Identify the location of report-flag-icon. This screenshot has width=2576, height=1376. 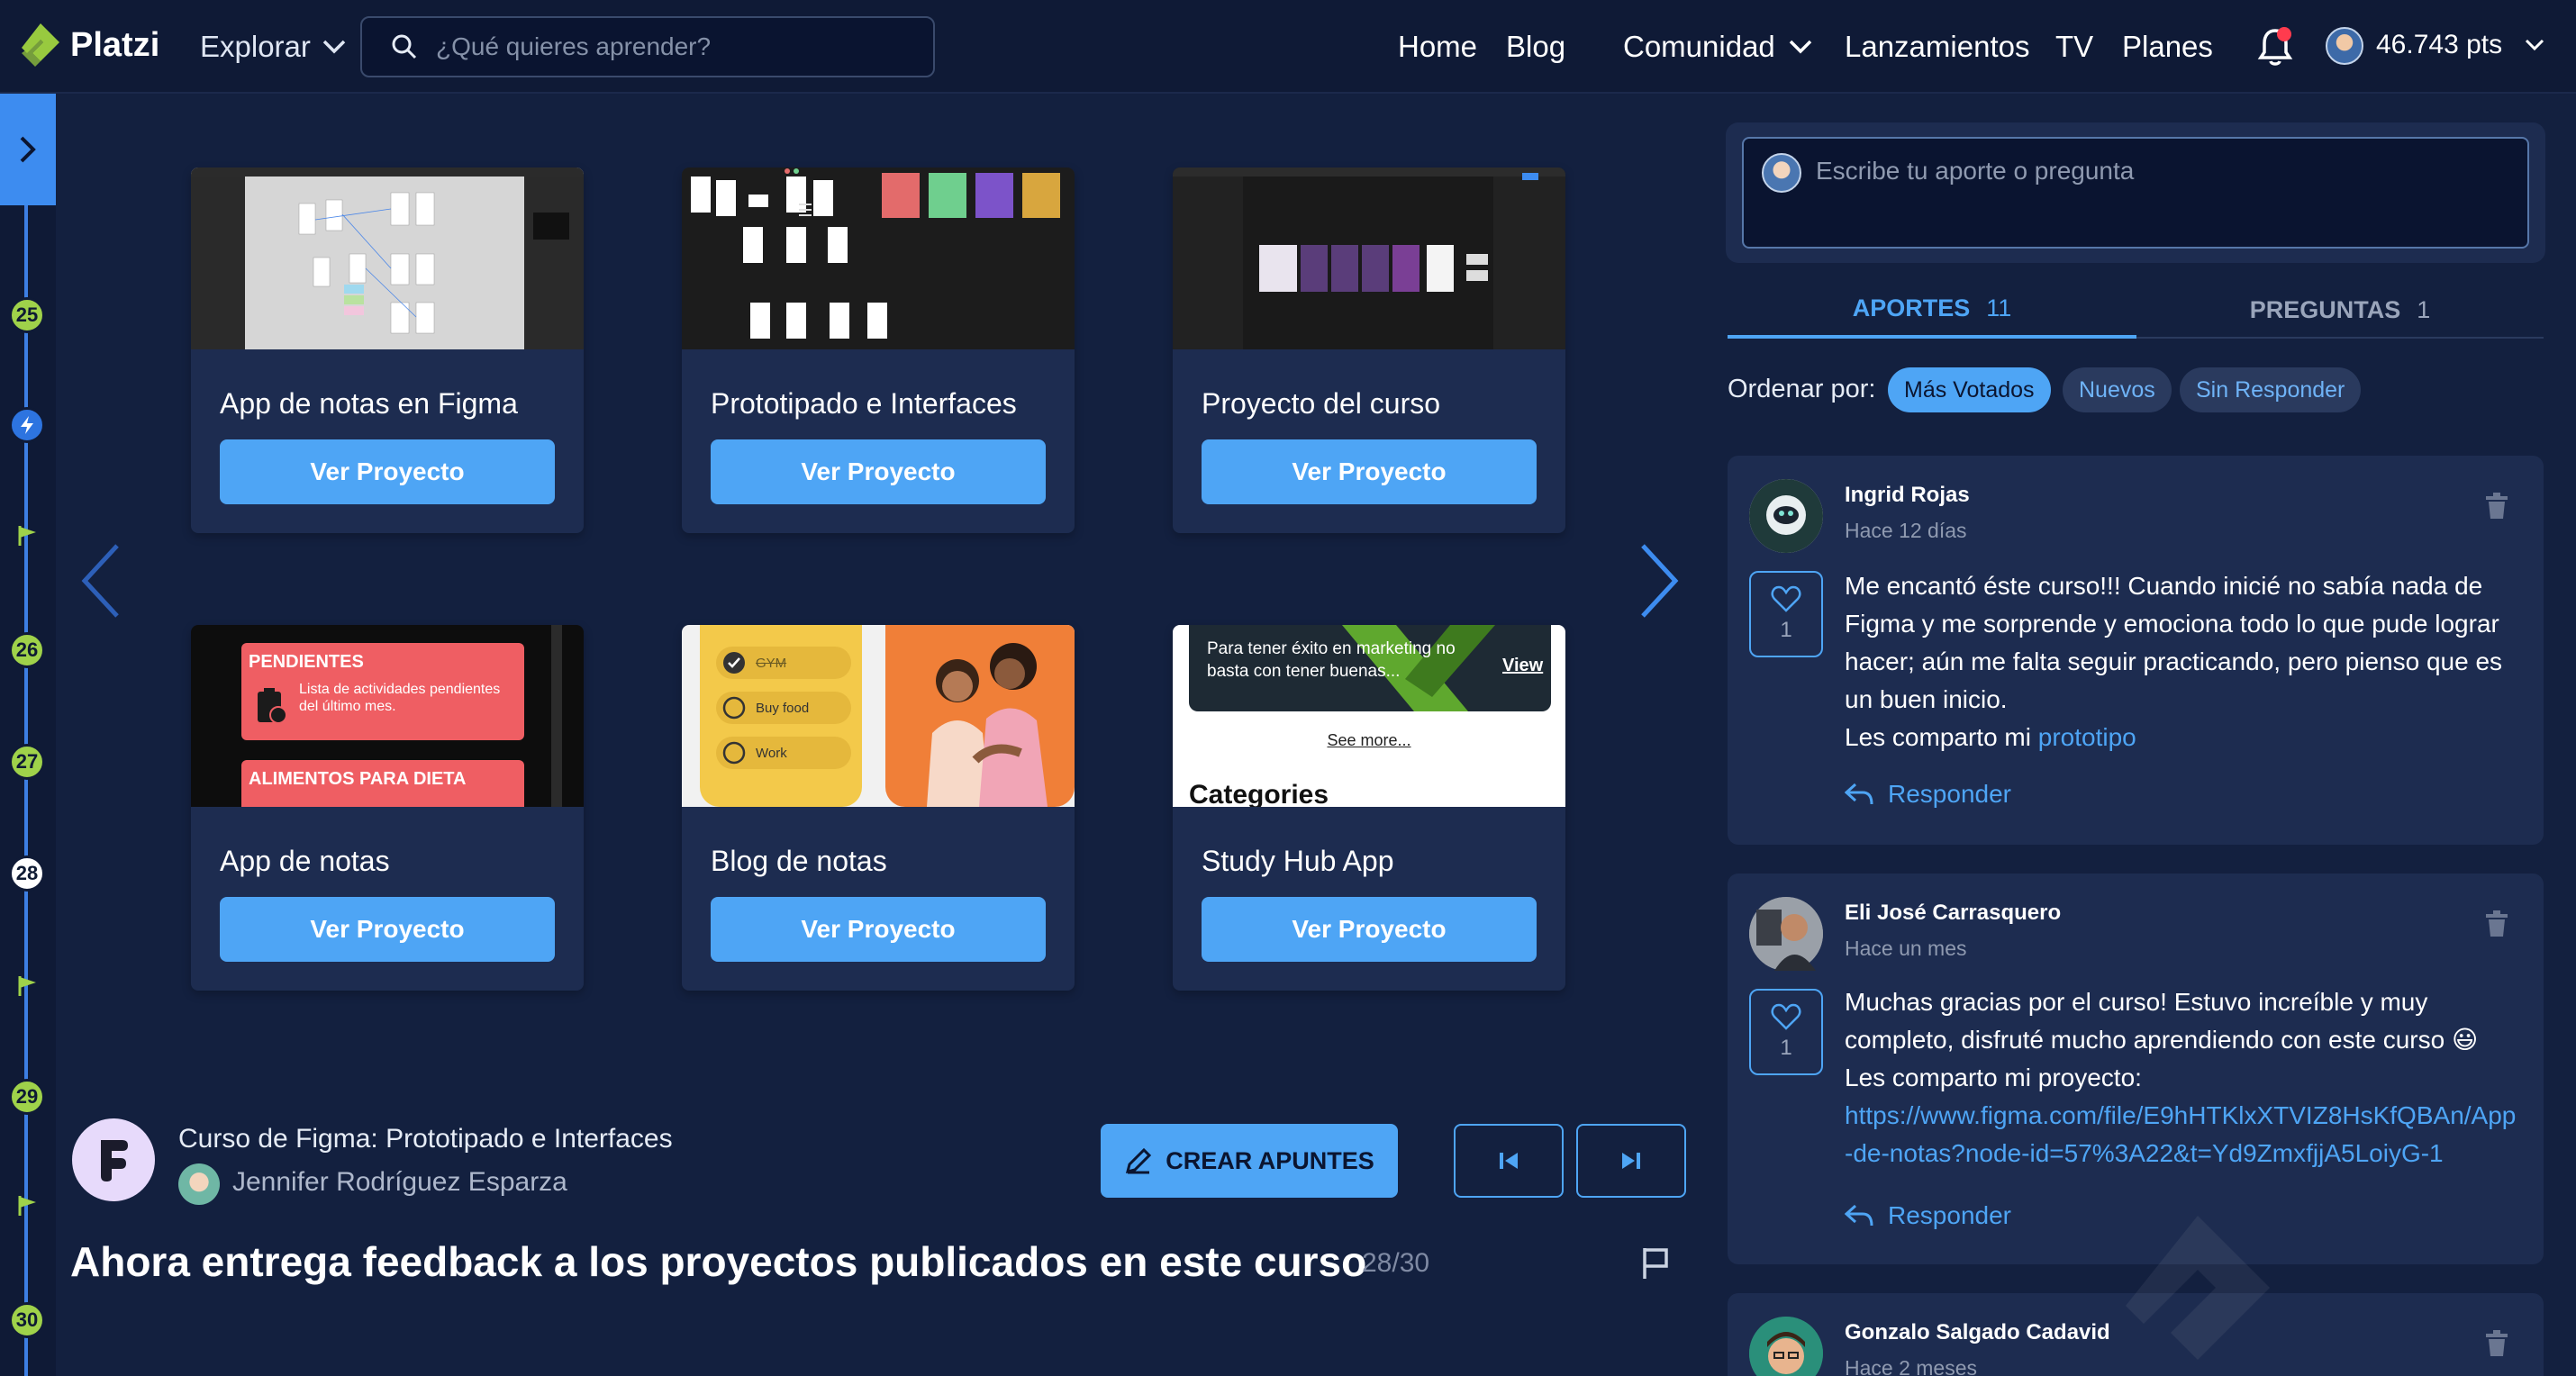
(1655, 1263).